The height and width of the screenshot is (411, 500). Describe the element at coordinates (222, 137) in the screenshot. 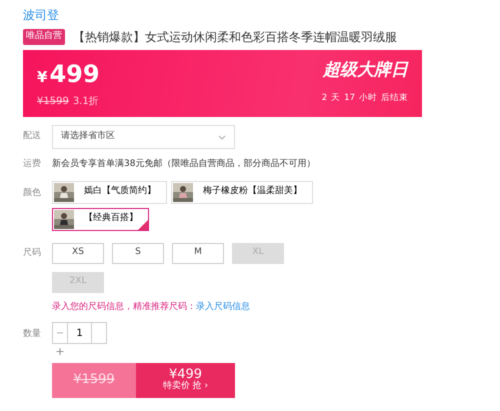

I see `chevron-down-icon` at that location.